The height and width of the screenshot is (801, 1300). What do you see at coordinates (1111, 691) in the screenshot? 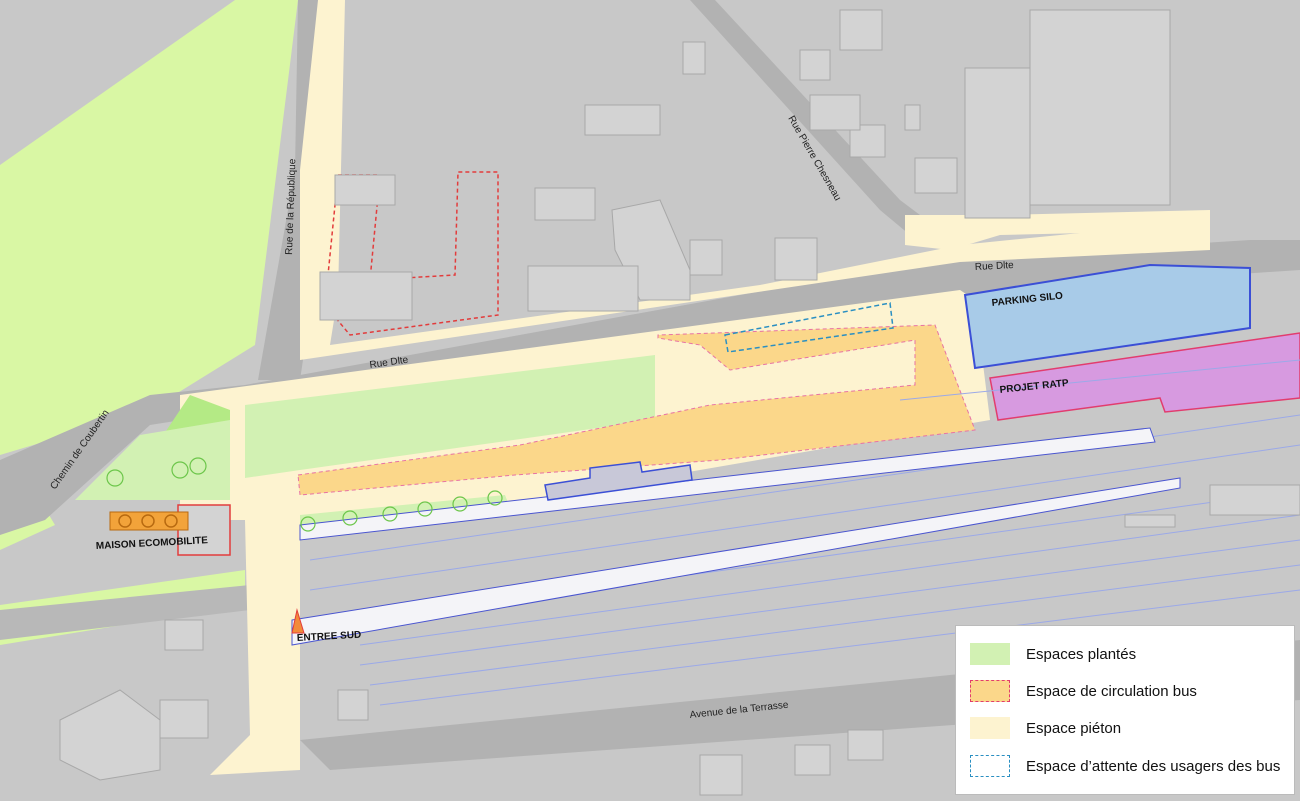
I see `legend-label-bus-circulation: Espace de circulation bus` at bounding box center [1111, 691].